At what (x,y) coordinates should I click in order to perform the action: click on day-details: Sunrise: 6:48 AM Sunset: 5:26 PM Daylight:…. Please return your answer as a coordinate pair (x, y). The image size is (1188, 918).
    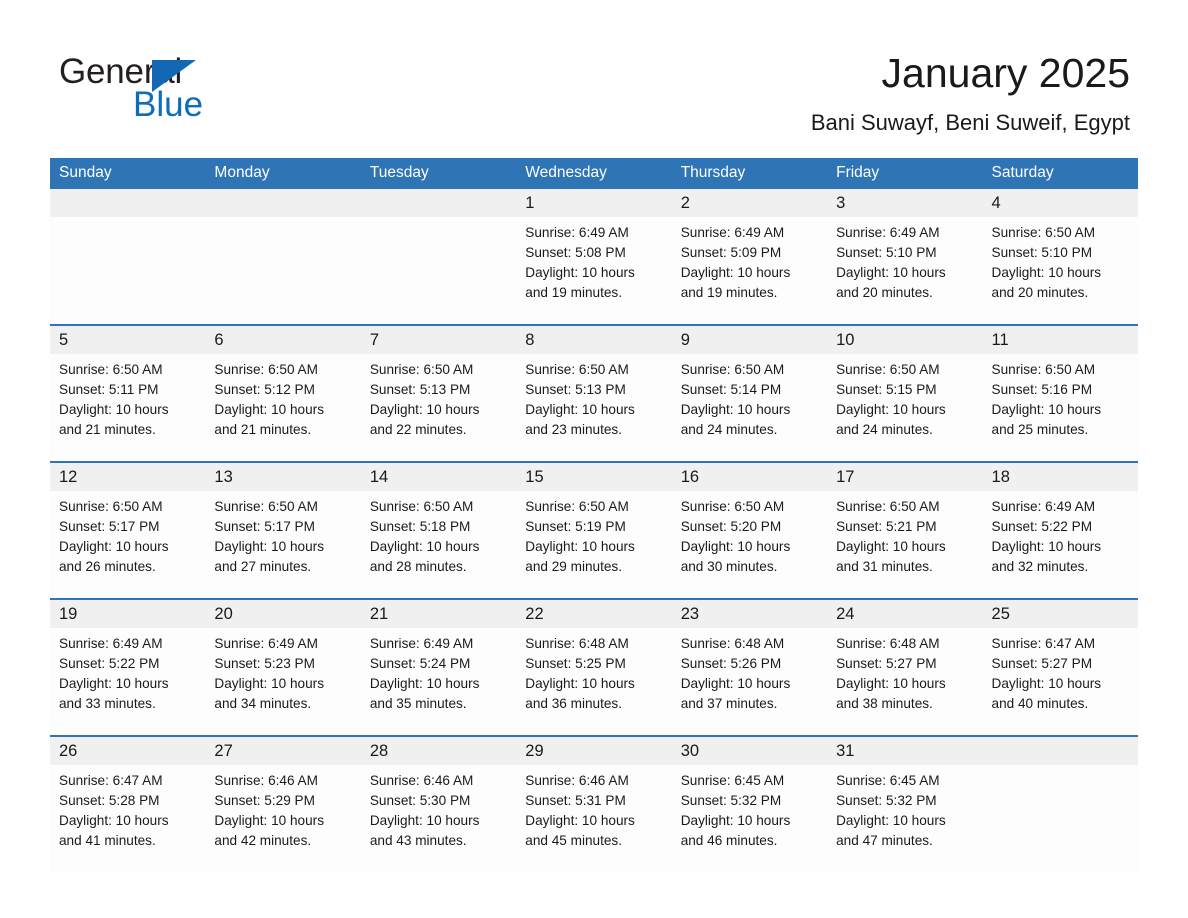
    Looking at the image, I should click on (749, 671).